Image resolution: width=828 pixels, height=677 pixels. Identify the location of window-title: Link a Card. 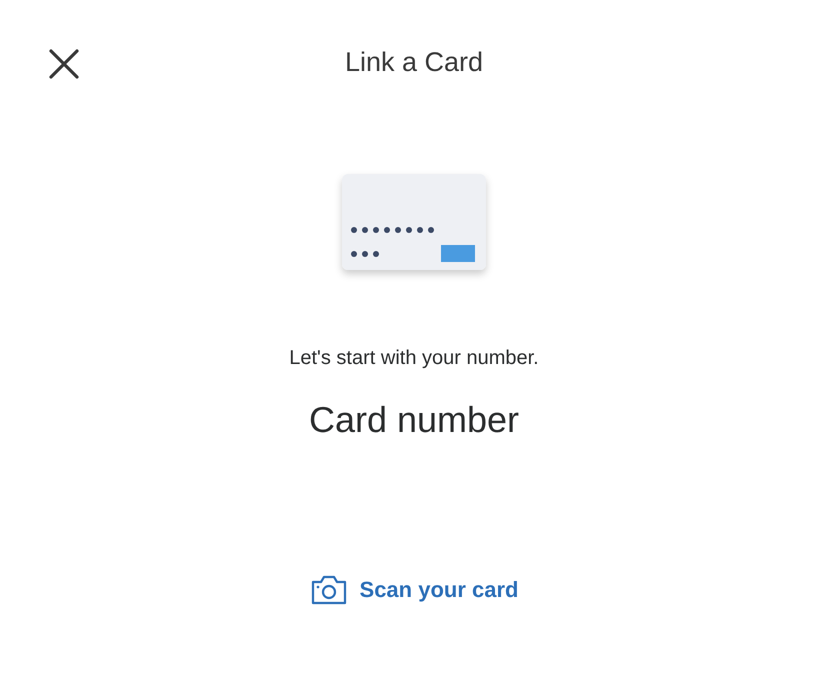
(414, 62).